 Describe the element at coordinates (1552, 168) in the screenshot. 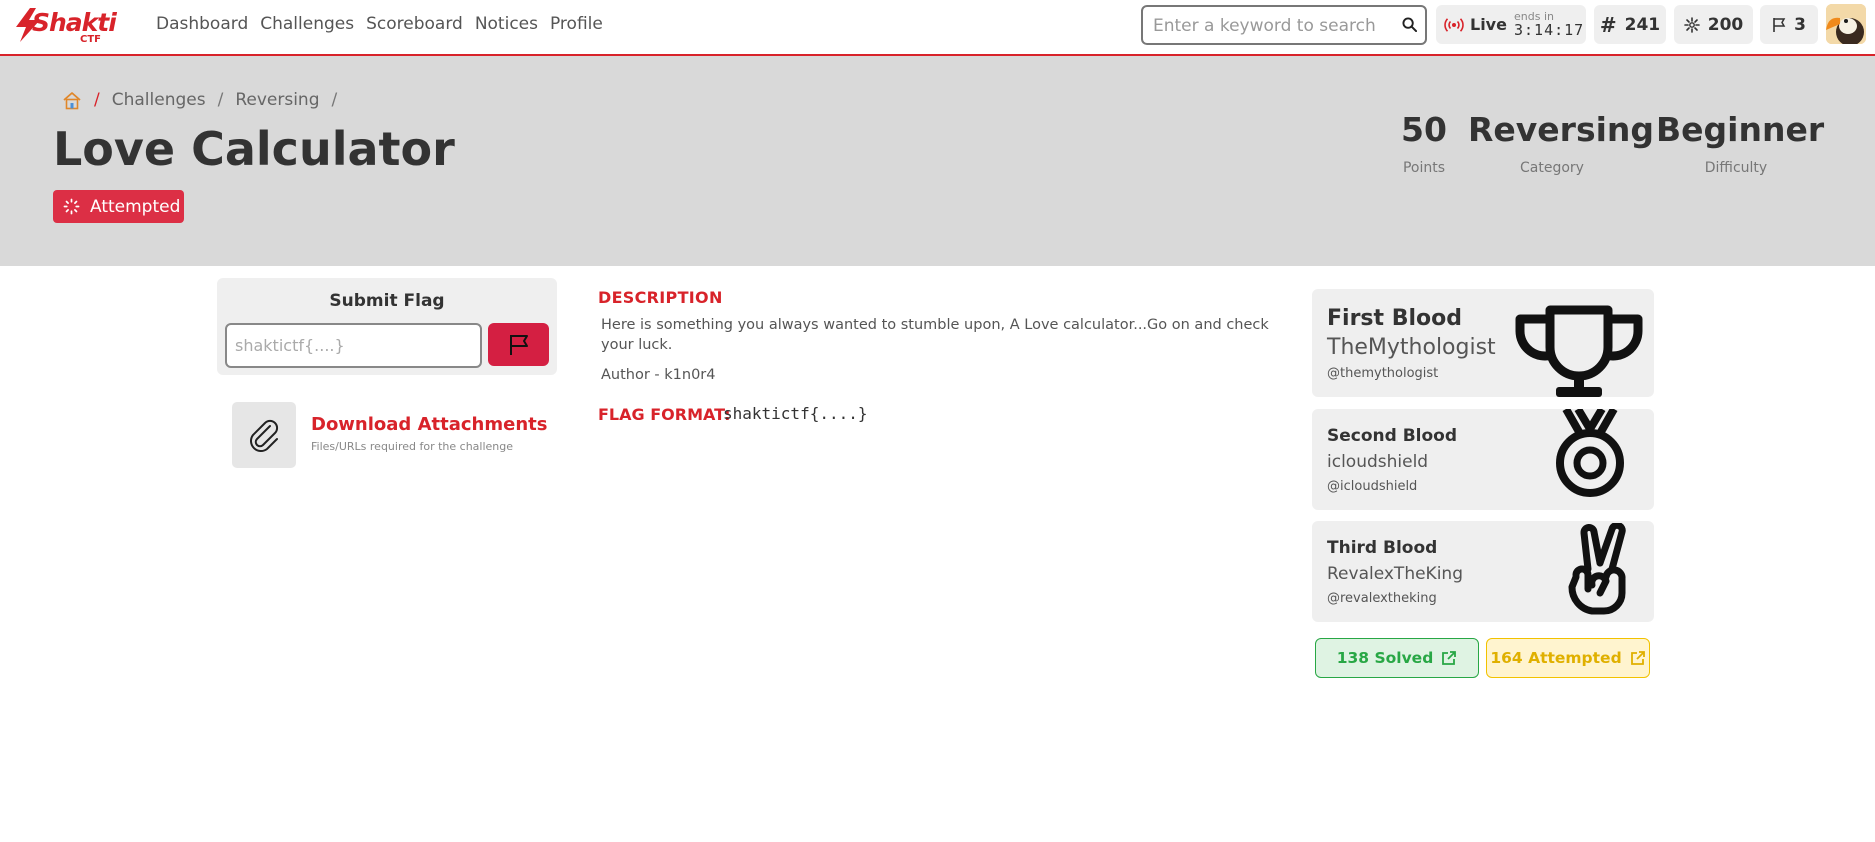

I see `stat-category-label: Category` at that location.